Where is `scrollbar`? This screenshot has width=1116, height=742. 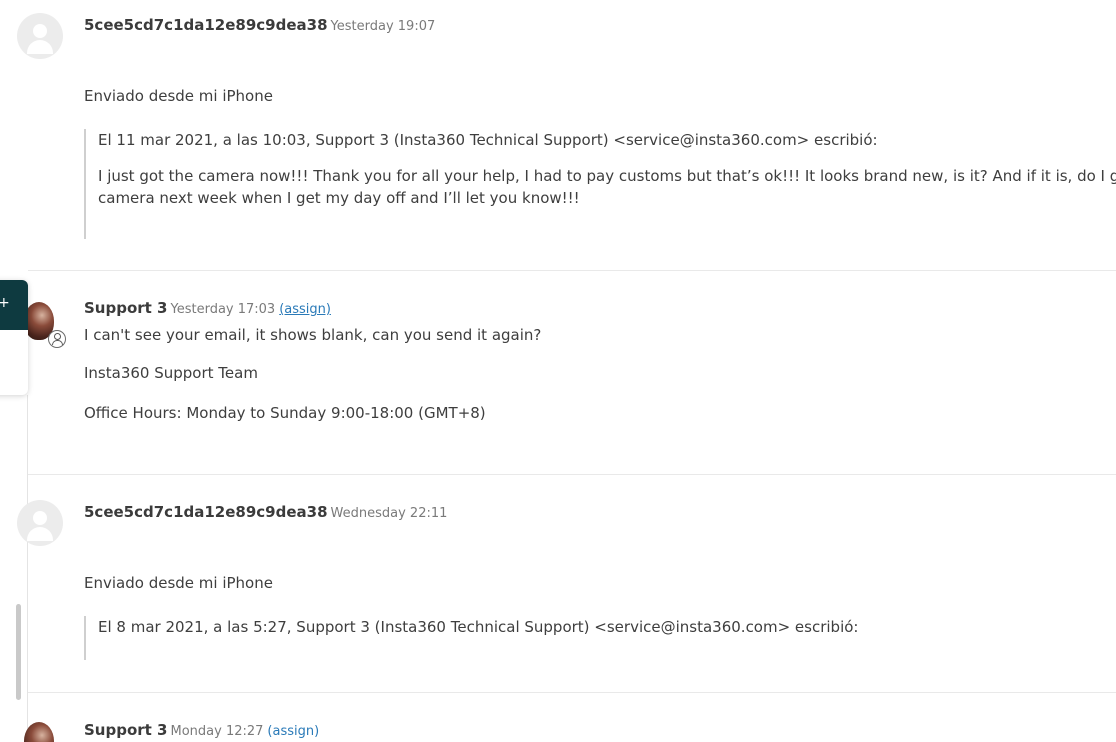
scrollbar is located at coordinates (18, 652).